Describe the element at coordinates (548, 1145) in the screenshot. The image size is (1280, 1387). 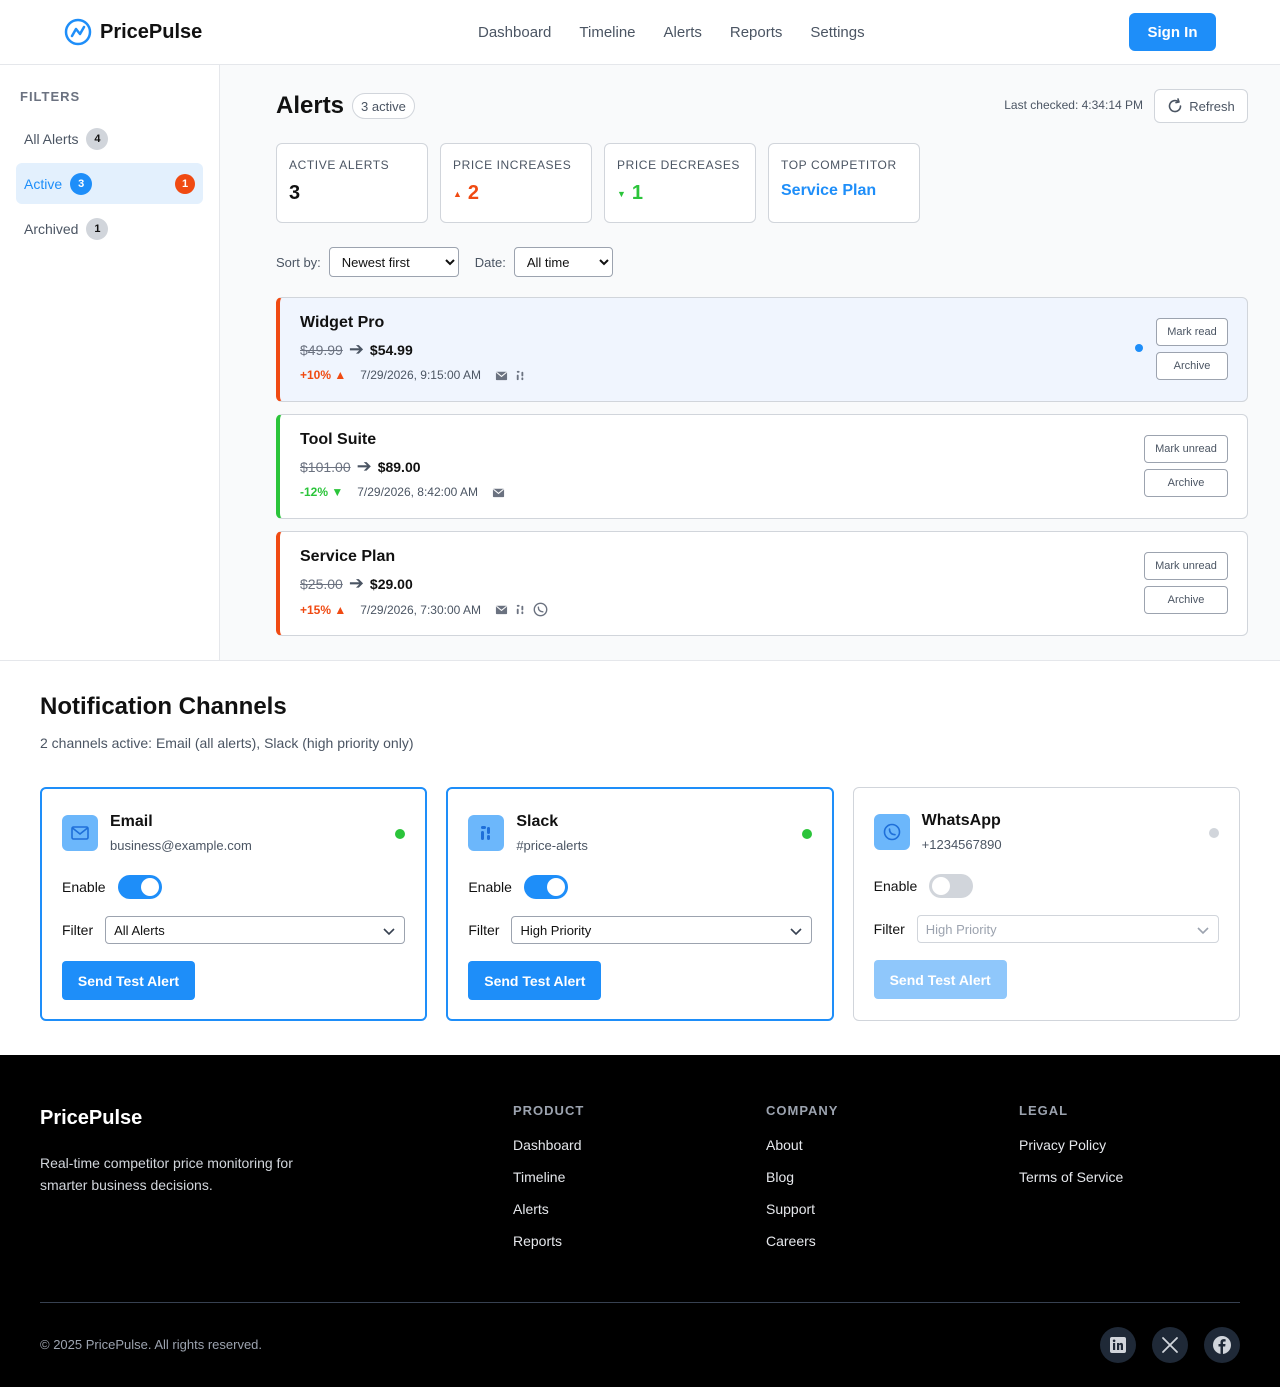
I see `footer-link: Dashboard` at that location.